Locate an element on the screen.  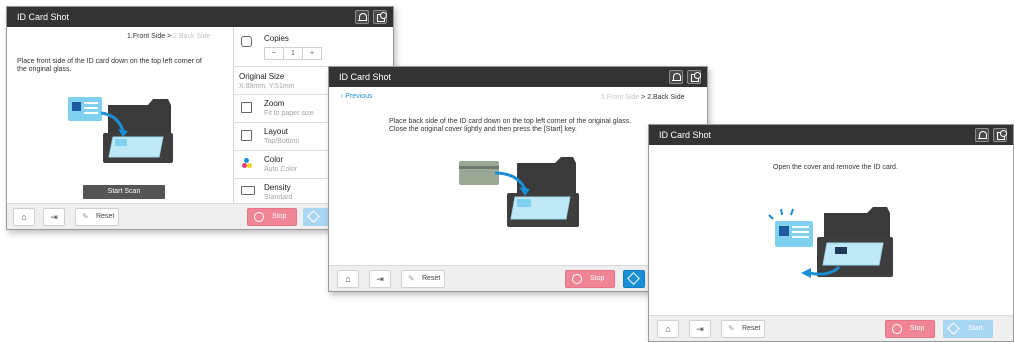
density-icon is located at coordinates (248, 190).